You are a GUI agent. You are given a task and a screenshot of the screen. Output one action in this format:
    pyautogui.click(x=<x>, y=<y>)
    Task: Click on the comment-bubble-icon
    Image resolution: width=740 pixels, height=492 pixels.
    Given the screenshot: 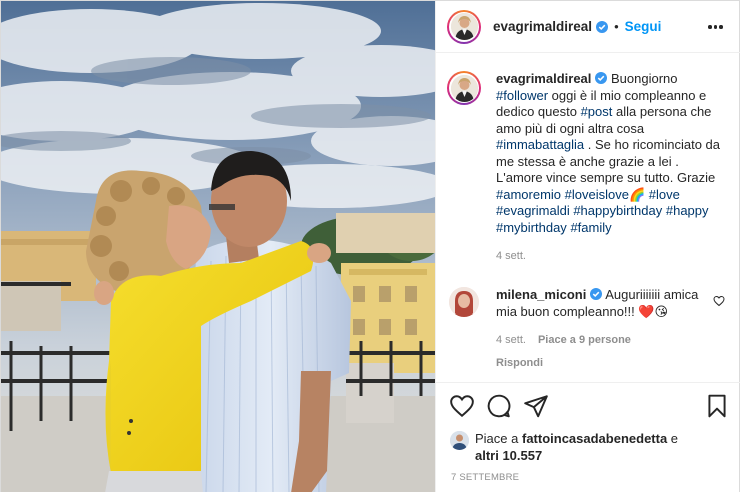 What is the action you would take?
    pyautogui.click(x=499, y=406)
    